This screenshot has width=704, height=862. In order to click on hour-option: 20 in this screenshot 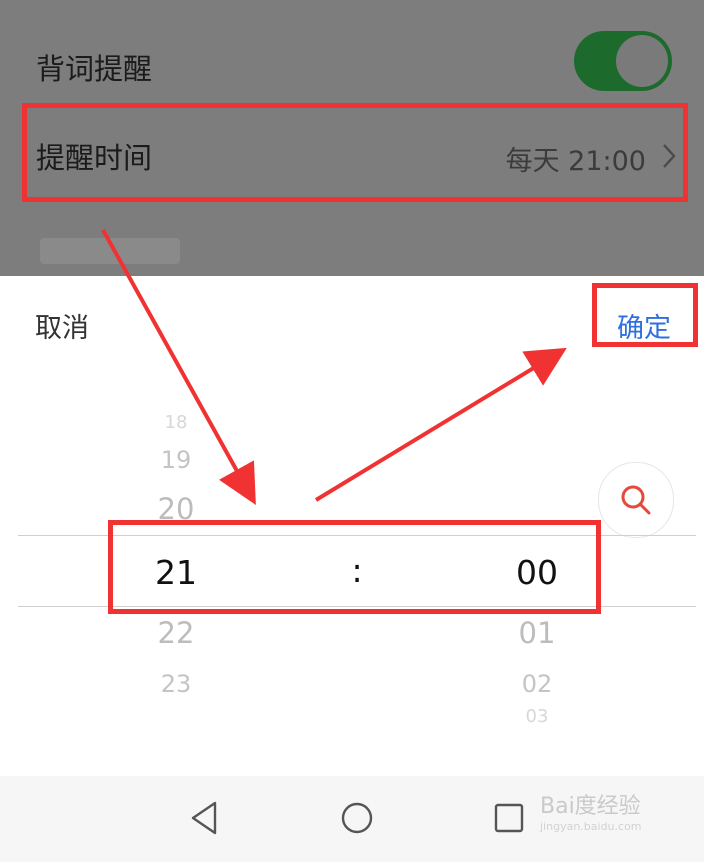, I will do `click(176, 509)`.